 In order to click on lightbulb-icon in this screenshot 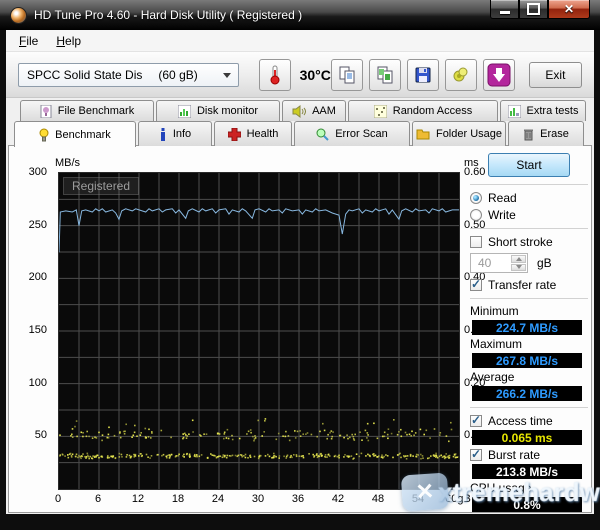, I will do `click(44, 135)`.